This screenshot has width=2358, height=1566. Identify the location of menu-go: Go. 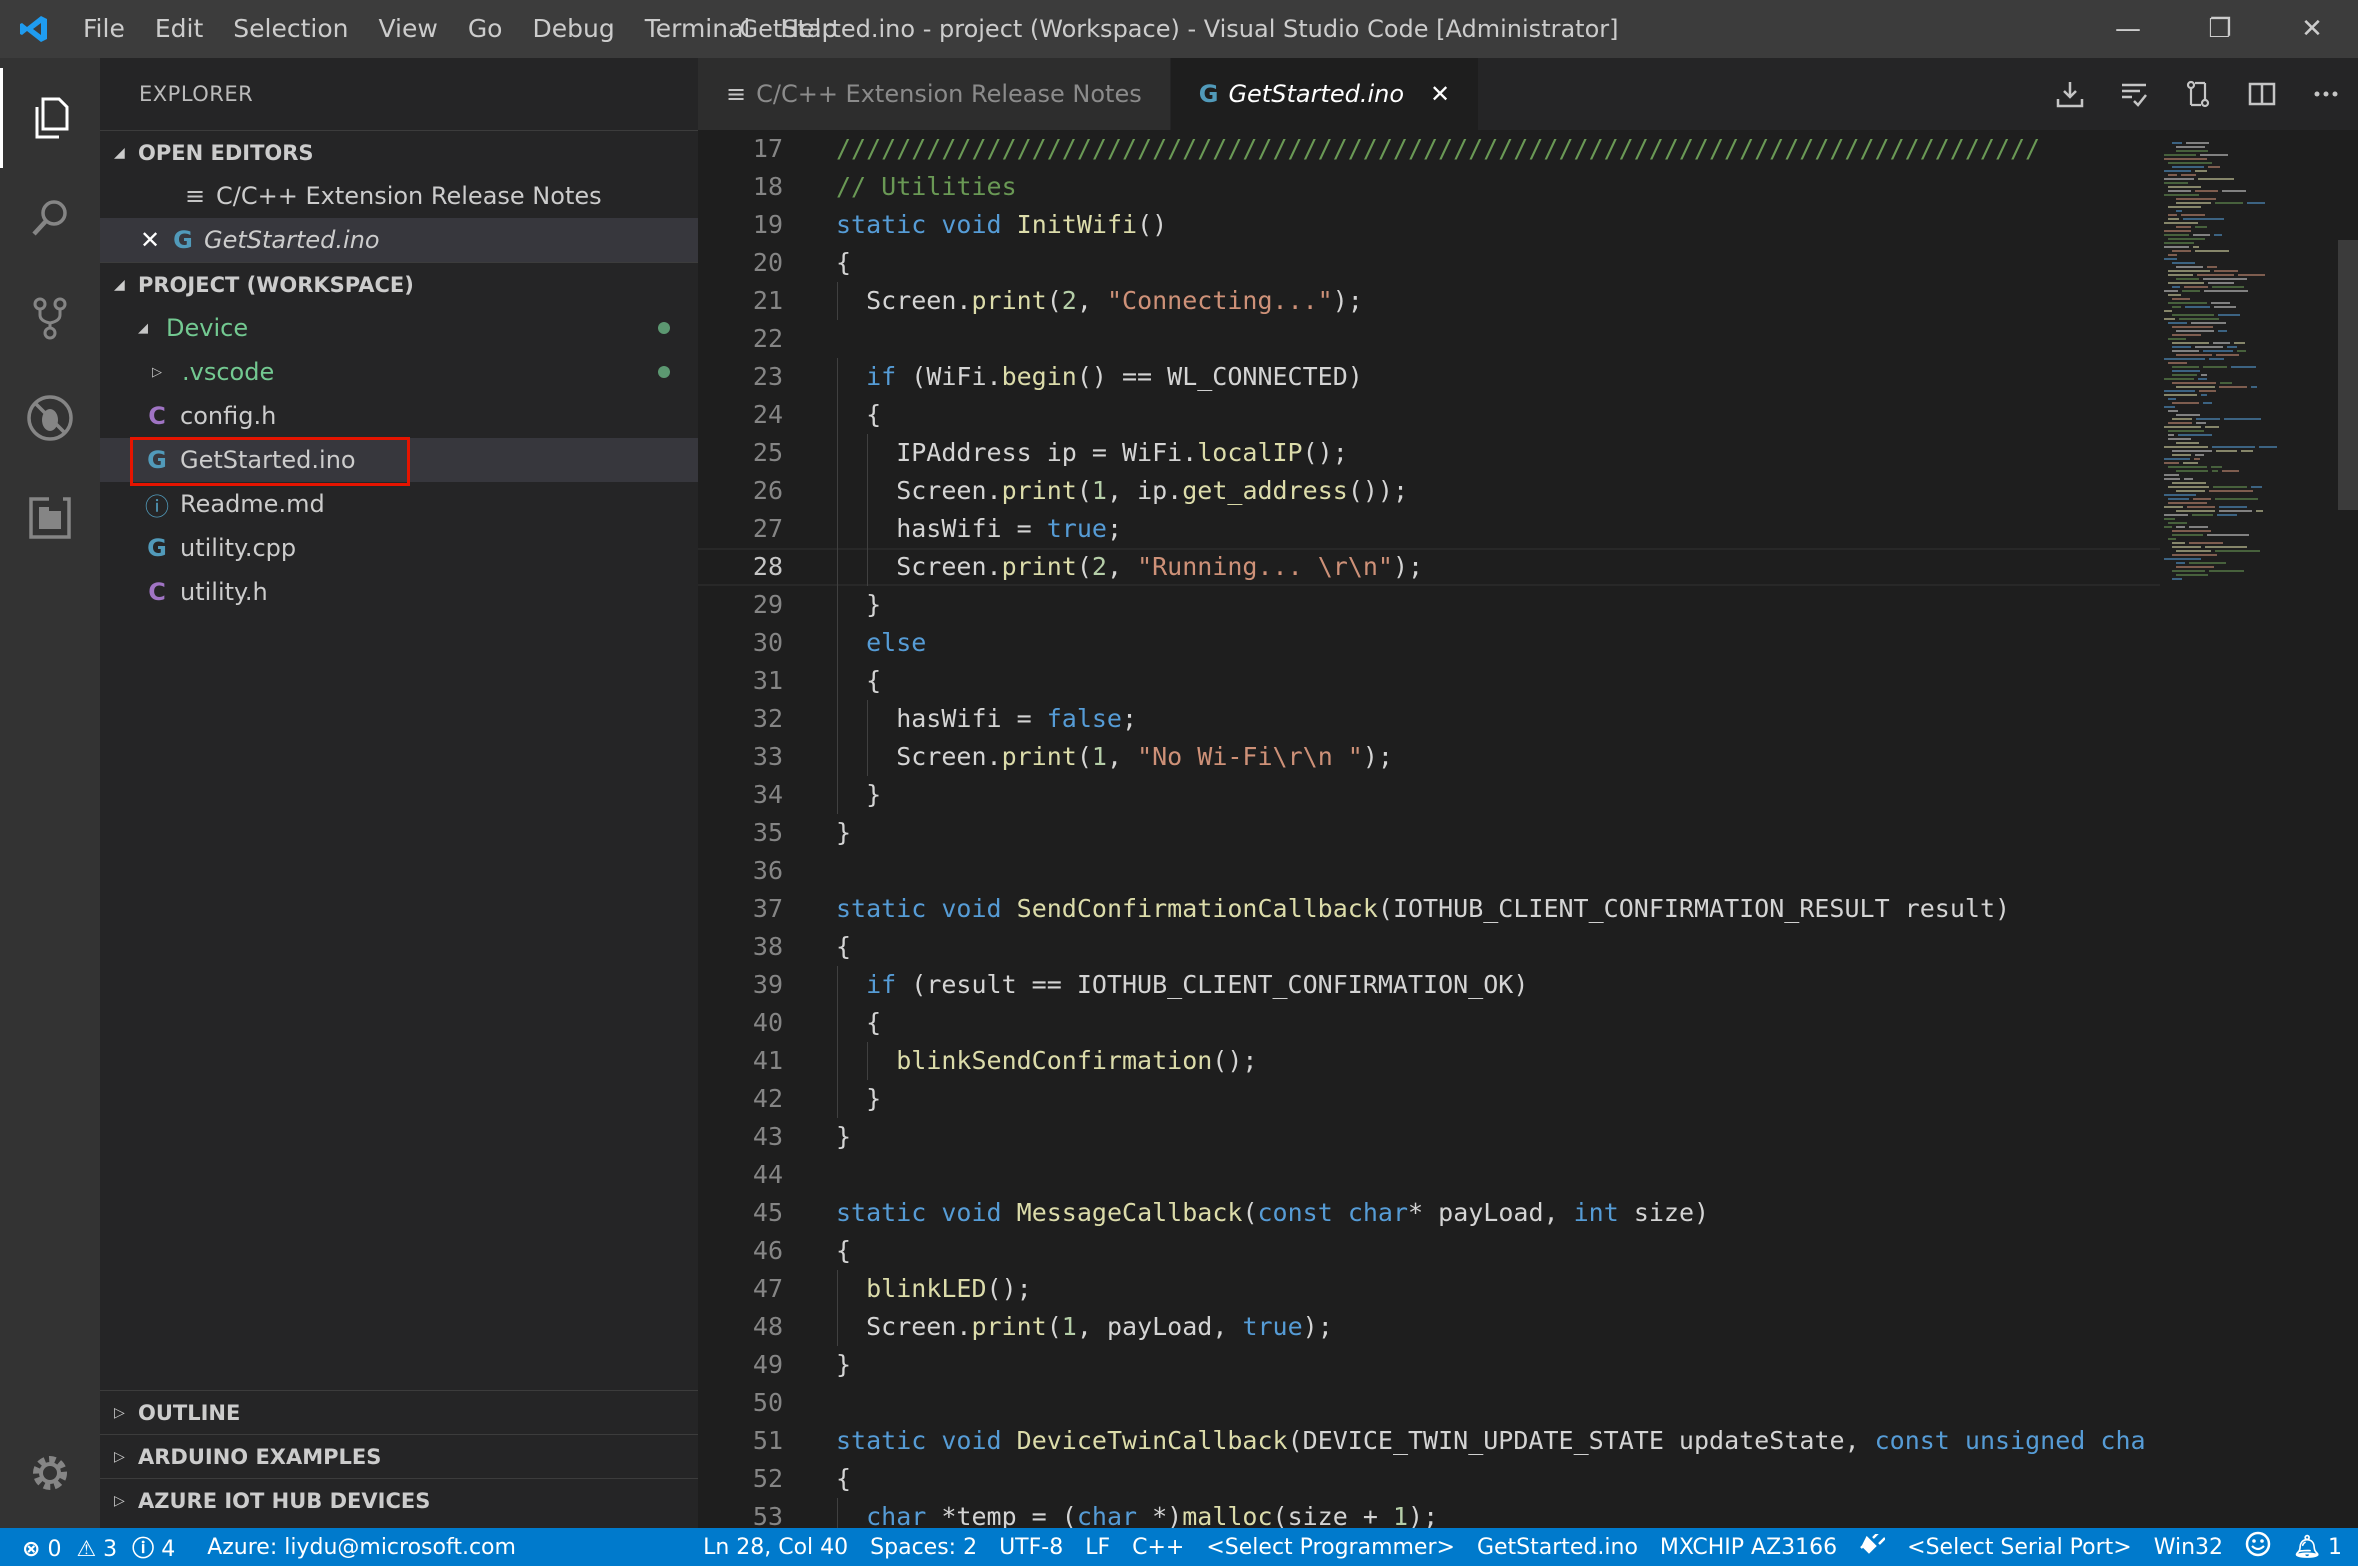
(485, 29).